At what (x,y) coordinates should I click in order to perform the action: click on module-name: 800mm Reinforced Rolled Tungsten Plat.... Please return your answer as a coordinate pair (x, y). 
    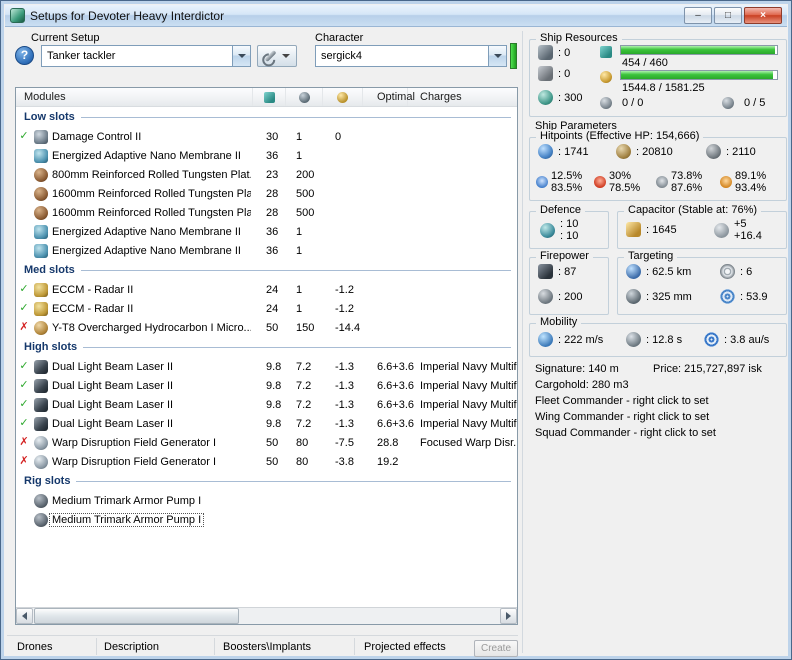
    Looking at the image, I should click on (150, 175).